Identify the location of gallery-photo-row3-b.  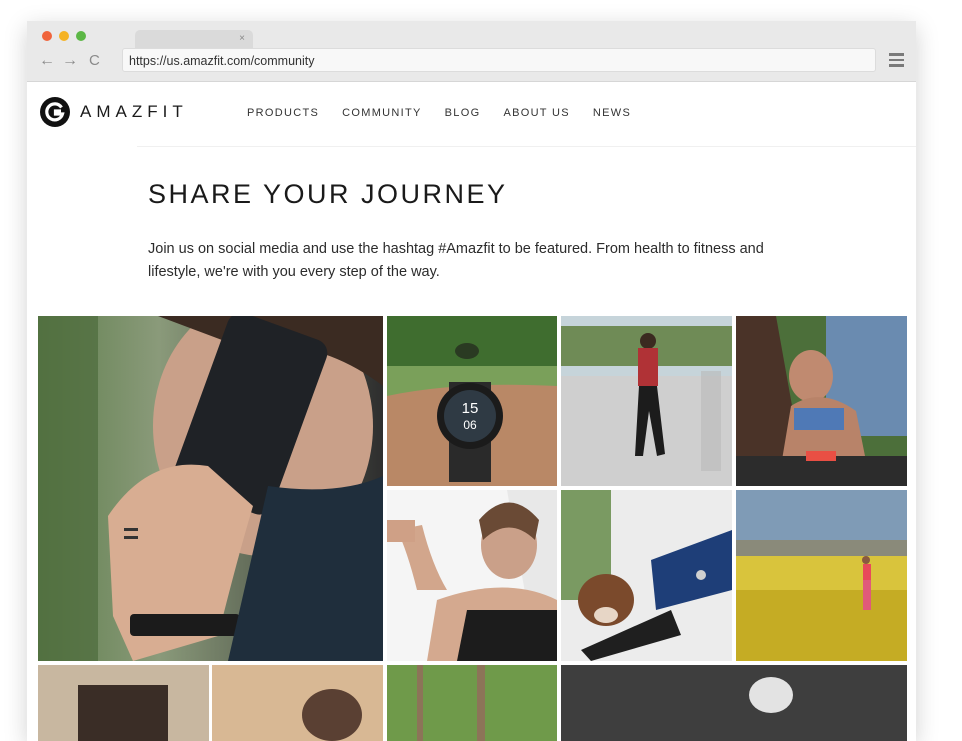
(297, 703).